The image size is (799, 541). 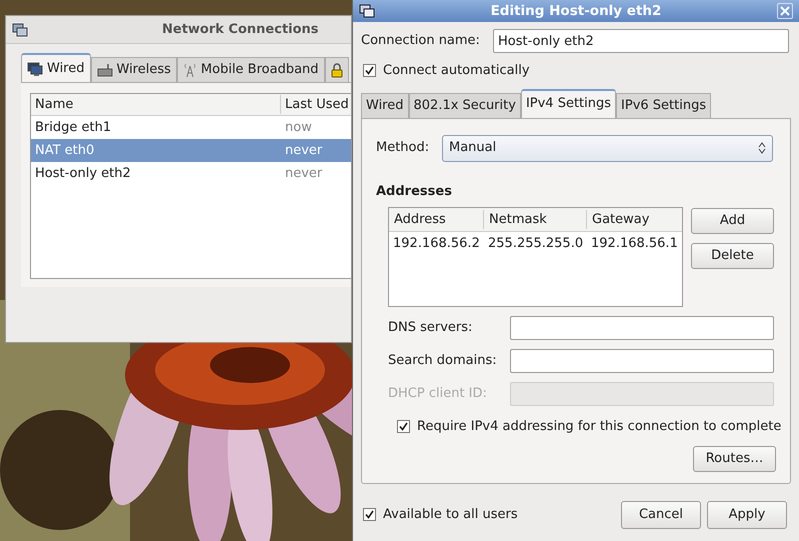 I want to click on checkbox-label: Connect automatically, so click(x=456, y=71).